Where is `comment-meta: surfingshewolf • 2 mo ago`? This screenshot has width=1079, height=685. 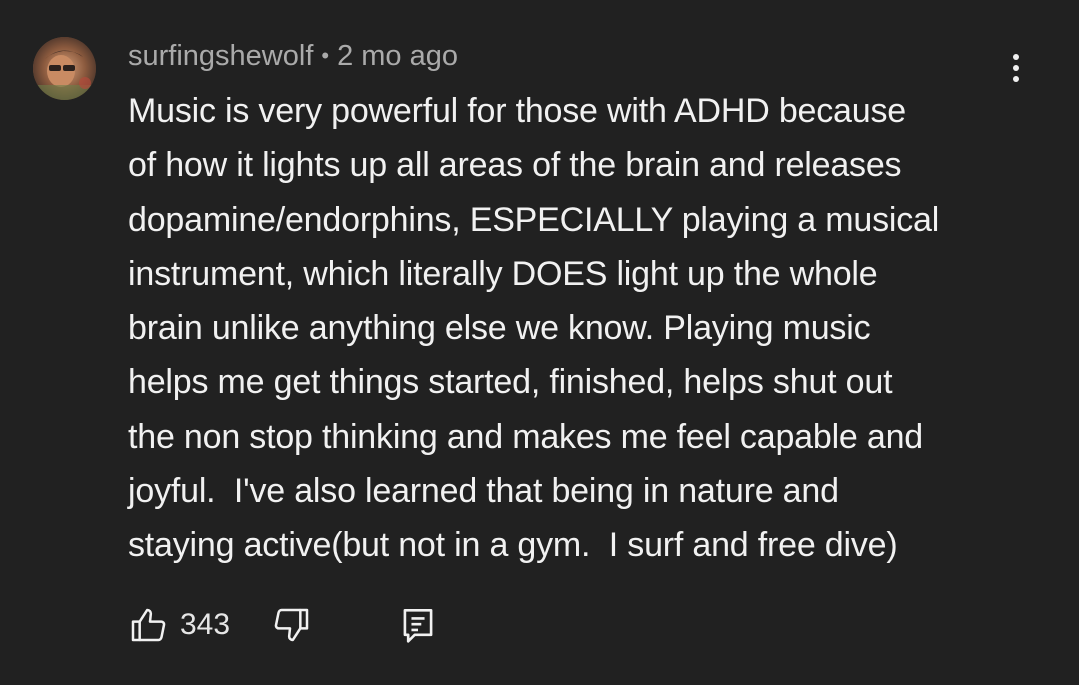 comment-meta: surfingshewolf • 2 mo ago is located at coordinates (293, 56).